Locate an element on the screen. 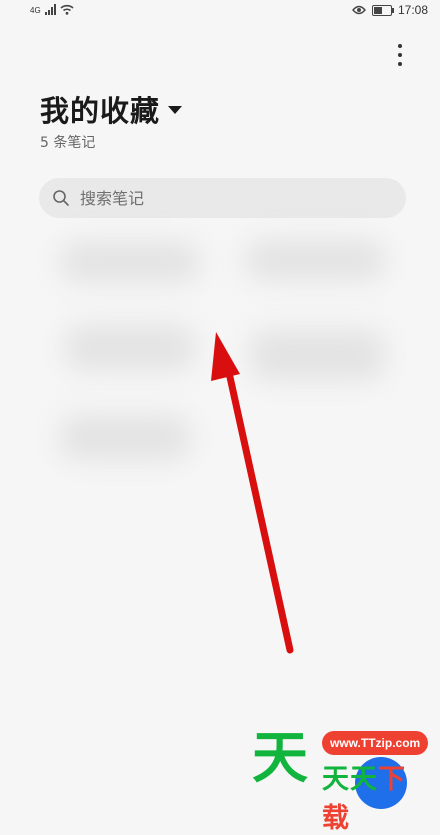 The image size is (440, 835). watermark-brand-char: 天 is located at coordinates (280, 758).